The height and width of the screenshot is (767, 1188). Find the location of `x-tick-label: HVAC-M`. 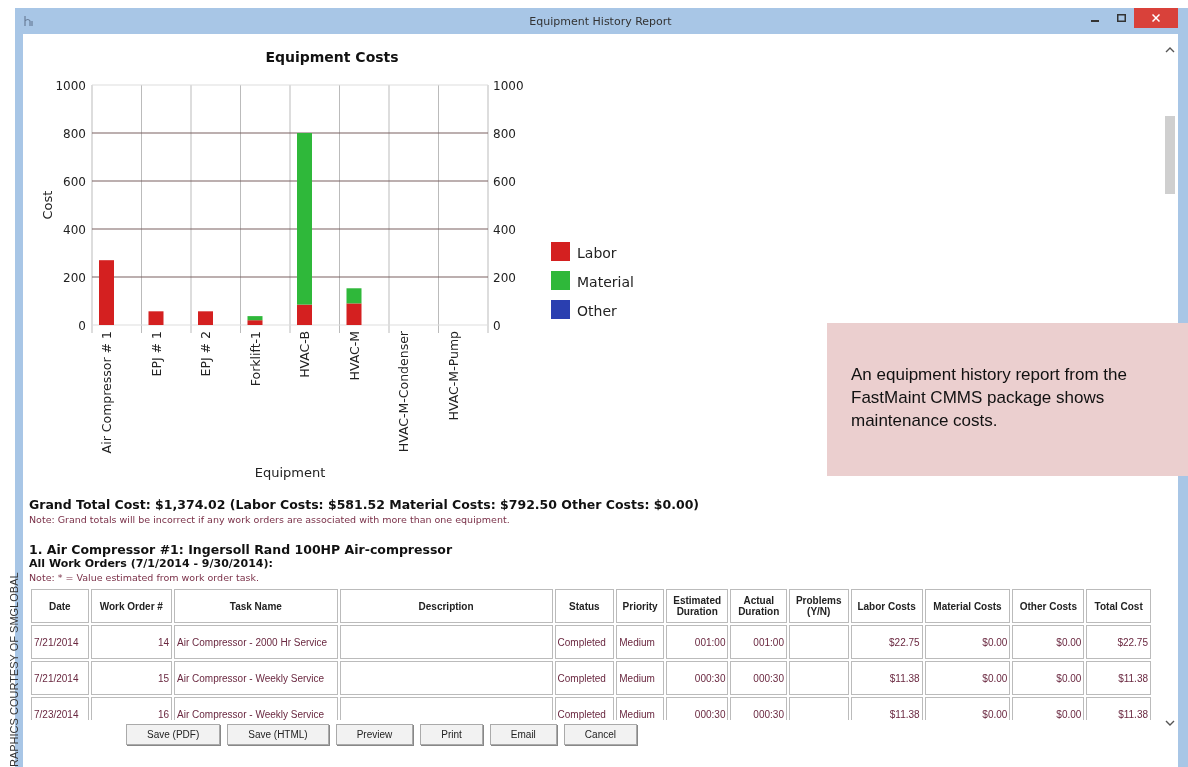

x-tick-label: HVAC-M is located at coordinates (354, 356).